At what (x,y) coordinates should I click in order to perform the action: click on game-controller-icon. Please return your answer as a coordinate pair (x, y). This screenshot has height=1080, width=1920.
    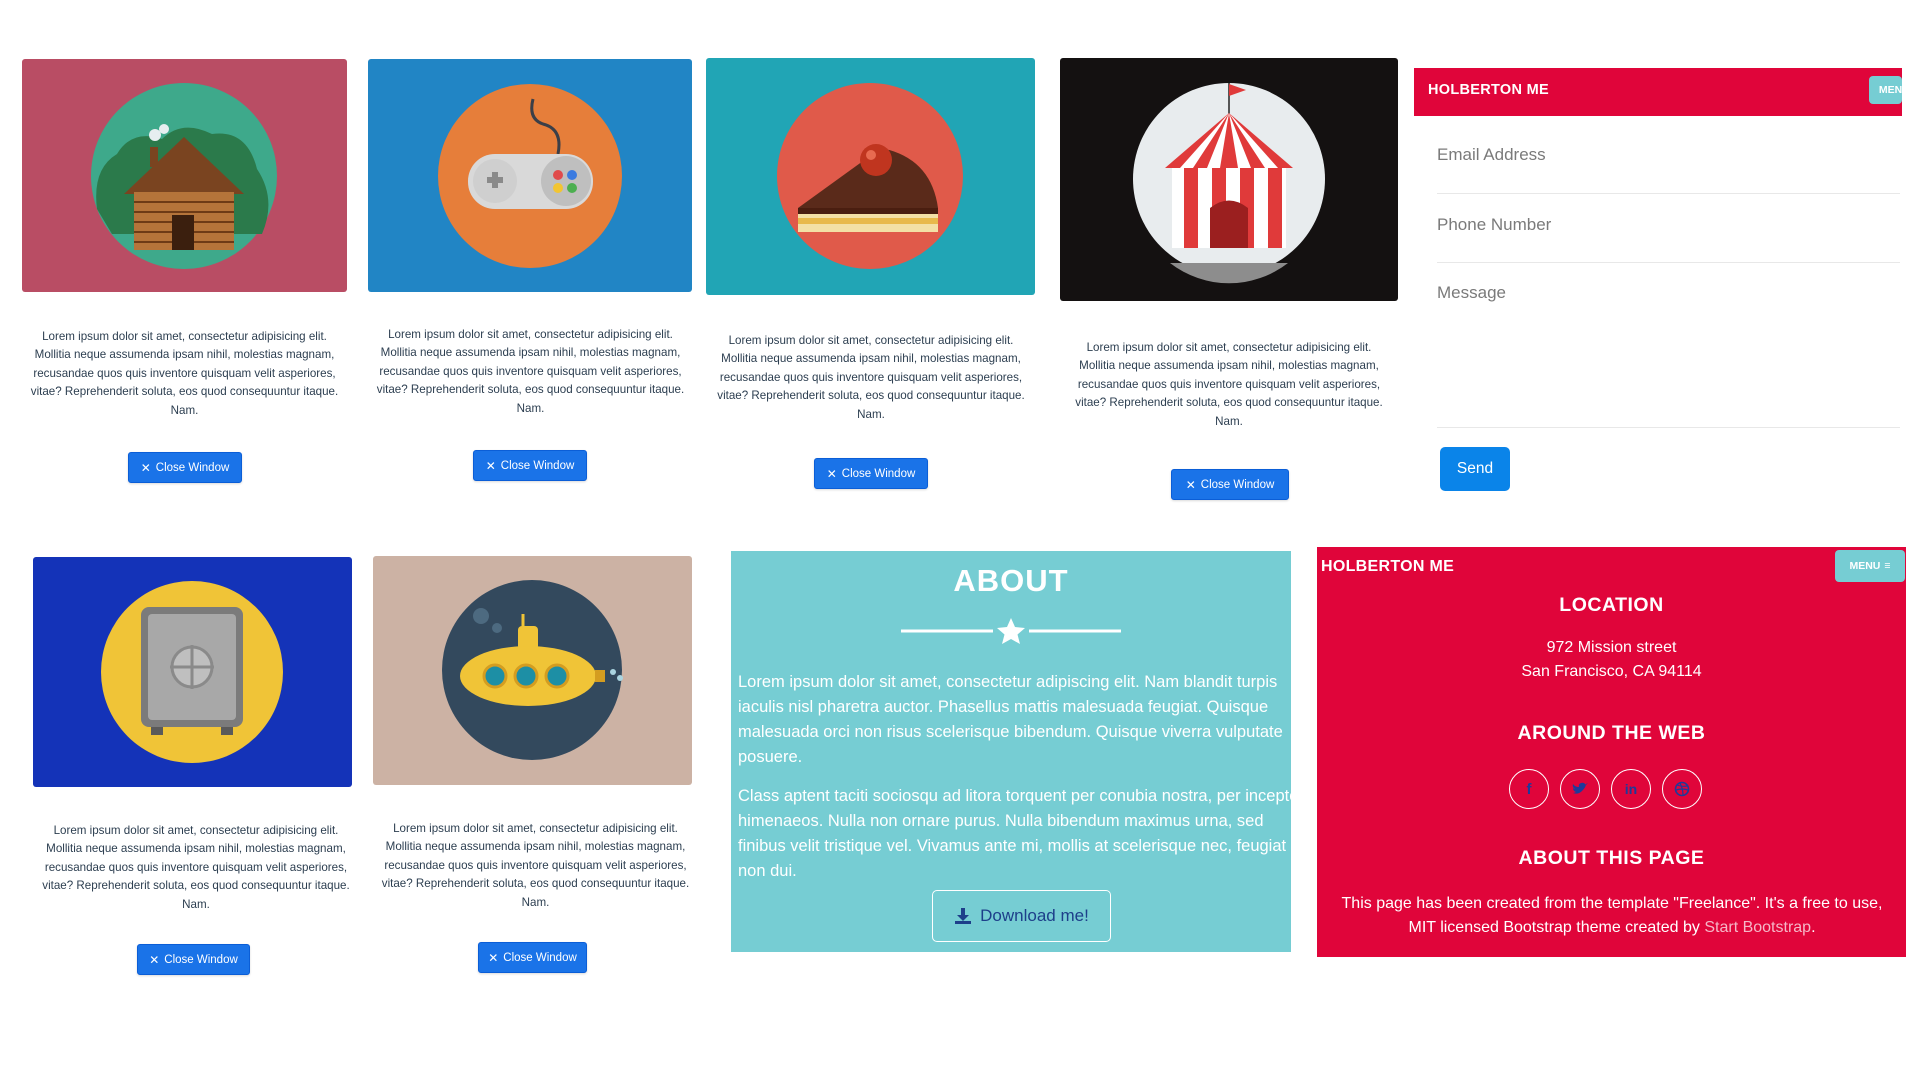
    Looking at the image, I should click on (530, 176).